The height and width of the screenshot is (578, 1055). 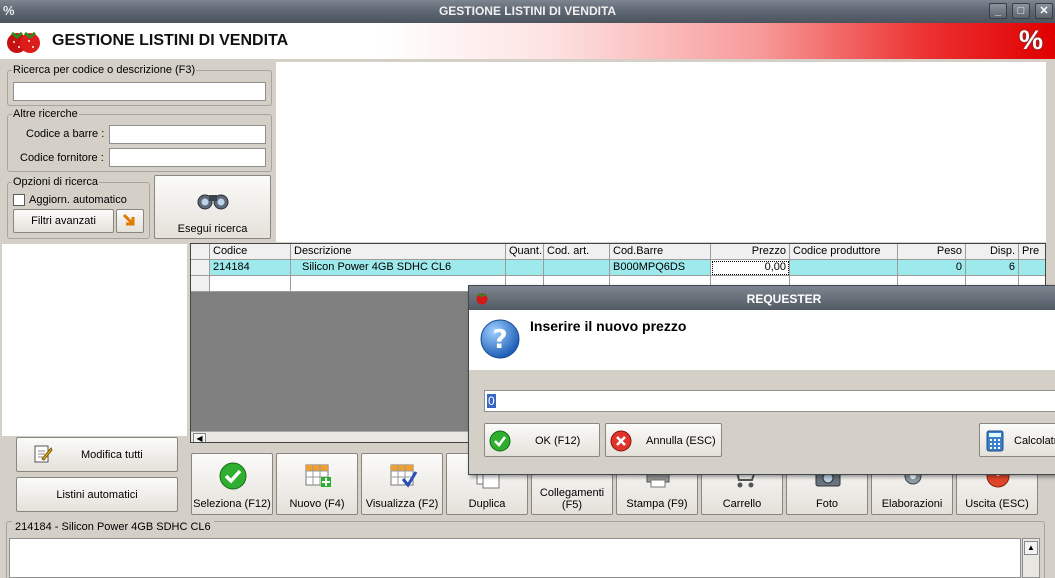 What do you see at coordinates (65, 134) in the screenshot?
I see `barcode-label: Codice a barre :` at bounding box center [65, 134].